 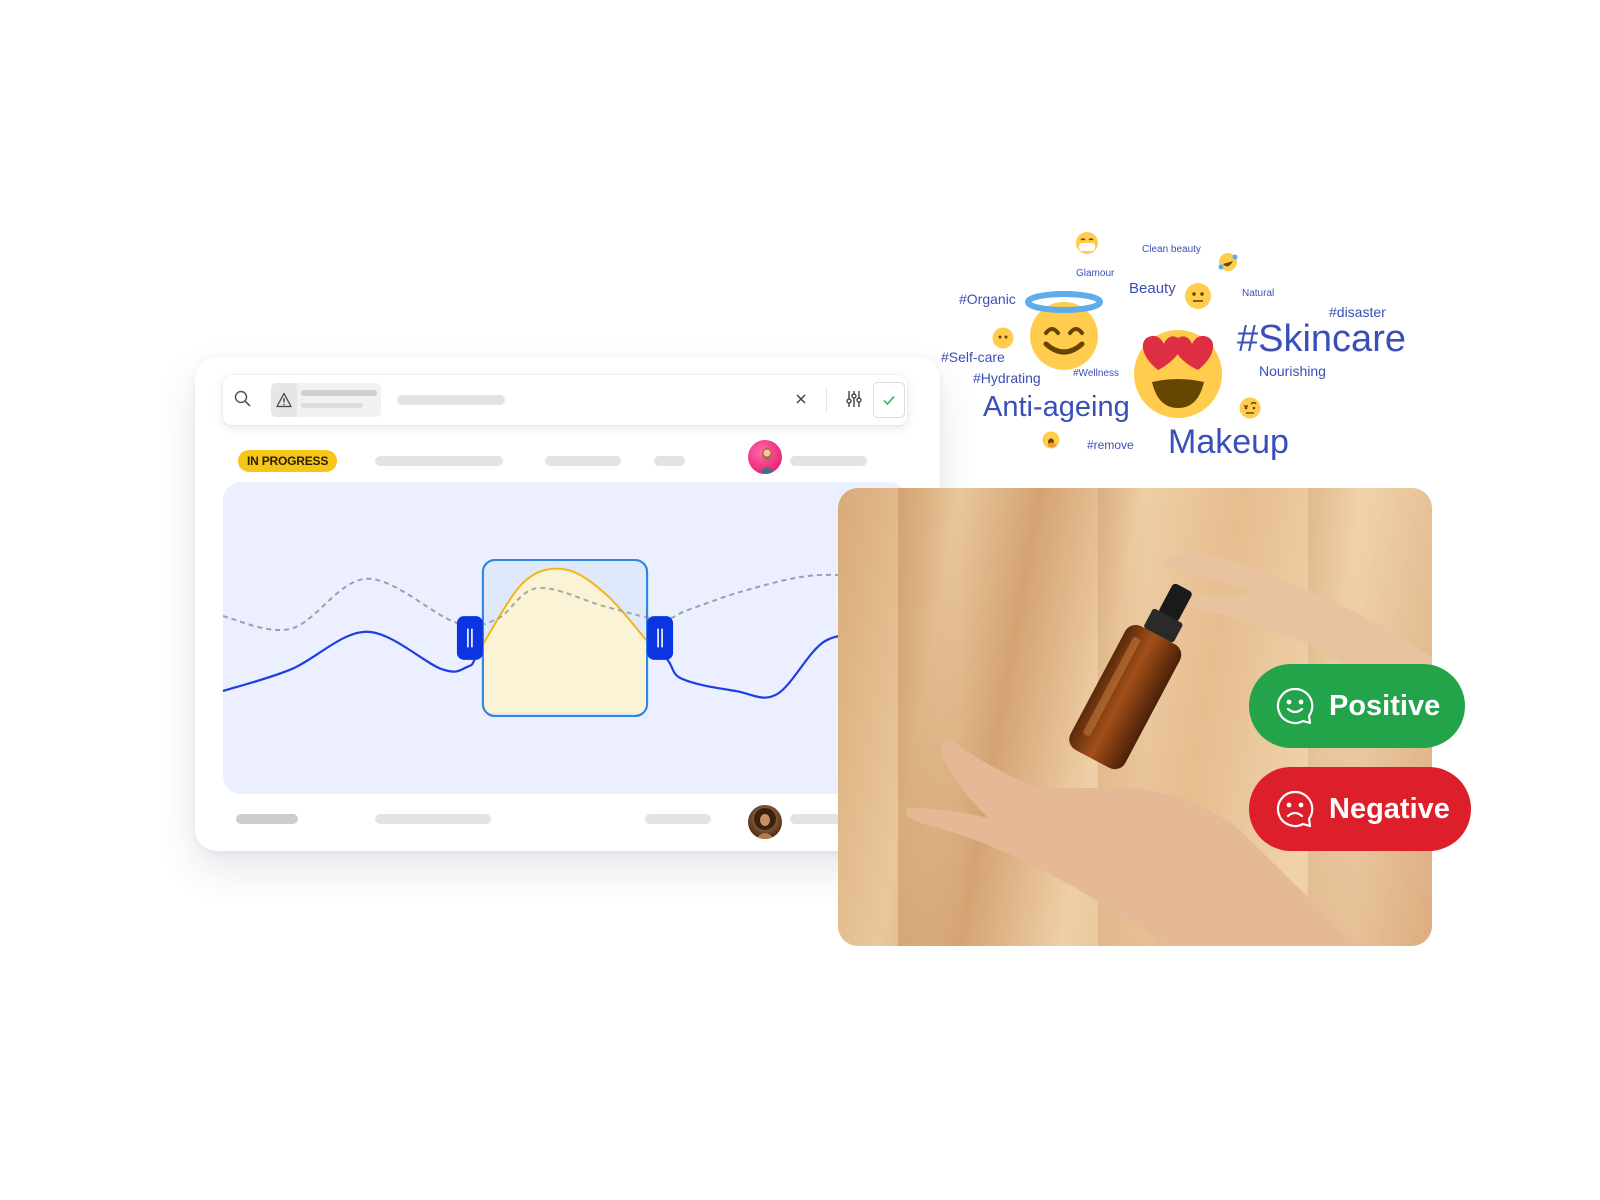 What do you see at coordinates (1292, 371) in the screenshot?
I see `word-nourishing: Nourishing` at bounding box center [1292, 371].